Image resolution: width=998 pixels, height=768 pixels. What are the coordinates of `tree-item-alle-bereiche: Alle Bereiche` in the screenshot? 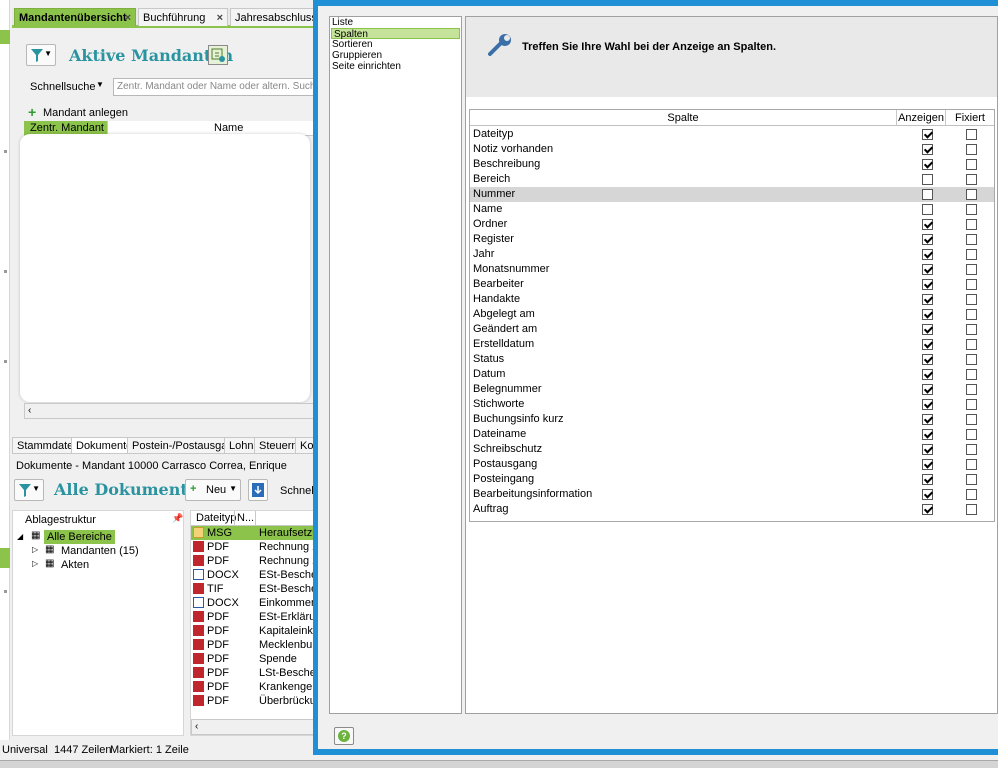 It's located at (79, 537).